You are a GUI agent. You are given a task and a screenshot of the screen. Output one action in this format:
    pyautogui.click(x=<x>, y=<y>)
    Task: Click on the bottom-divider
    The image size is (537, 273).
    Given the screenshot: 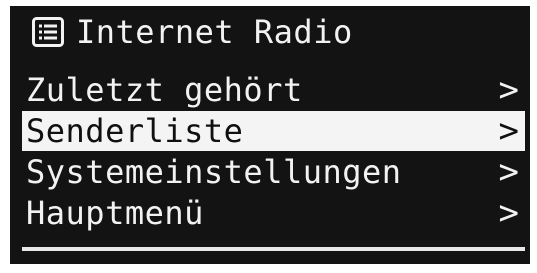 What is the action you would take?
    pyautogui.click(x=273, y=249)
    